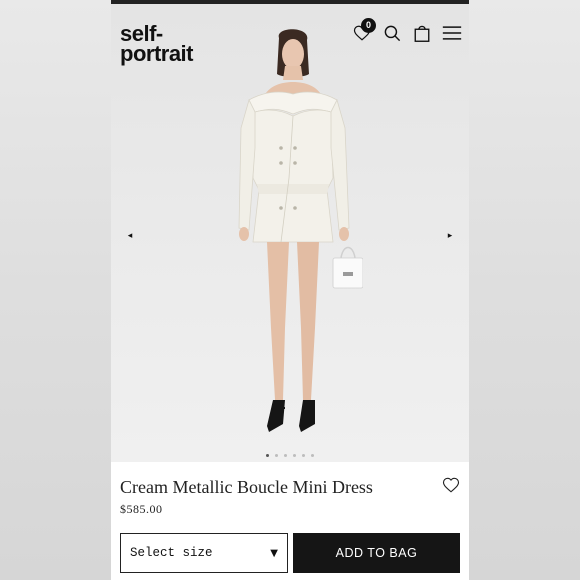 This screenshot has height=580, width=580. Describe the element at coordinates (300, 230) in the screenshot. I see `product-photo` at that location.